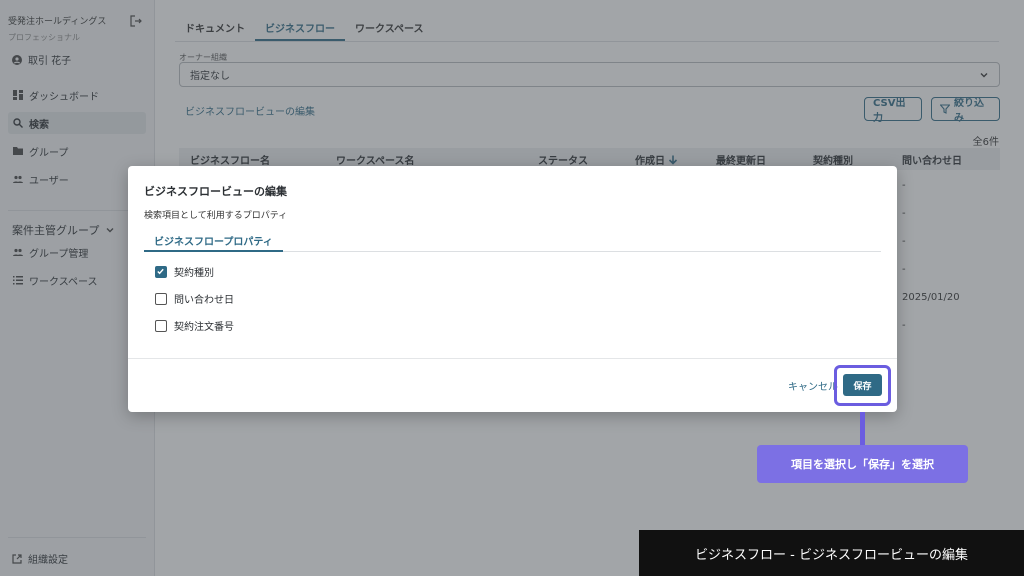 This screenshot has height=576, width=1024. Describe the element at coordinates (213, 240) in the screenshot. I see `tab-business-flow-properties: ビジネスフロープロパティ` at that location.